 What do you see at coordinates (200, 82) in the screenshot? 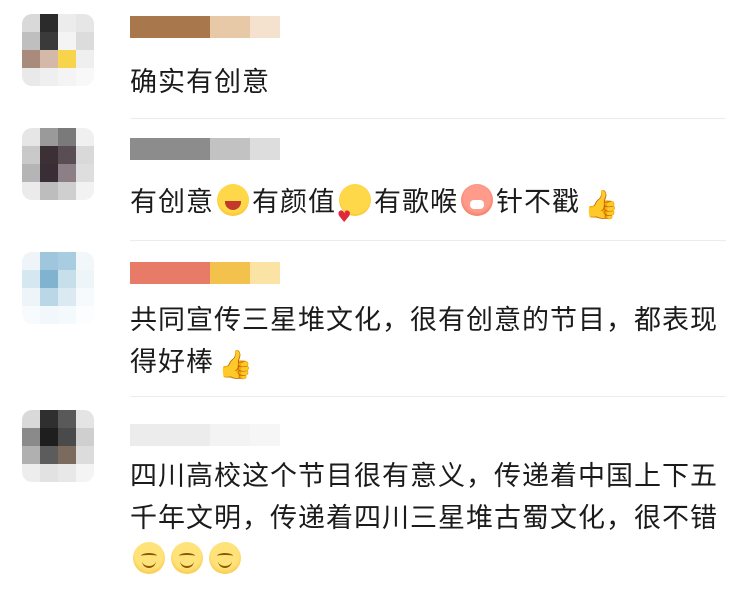
I see `comment-text-segment: 确实有创意` at bounding box center [200, 82].